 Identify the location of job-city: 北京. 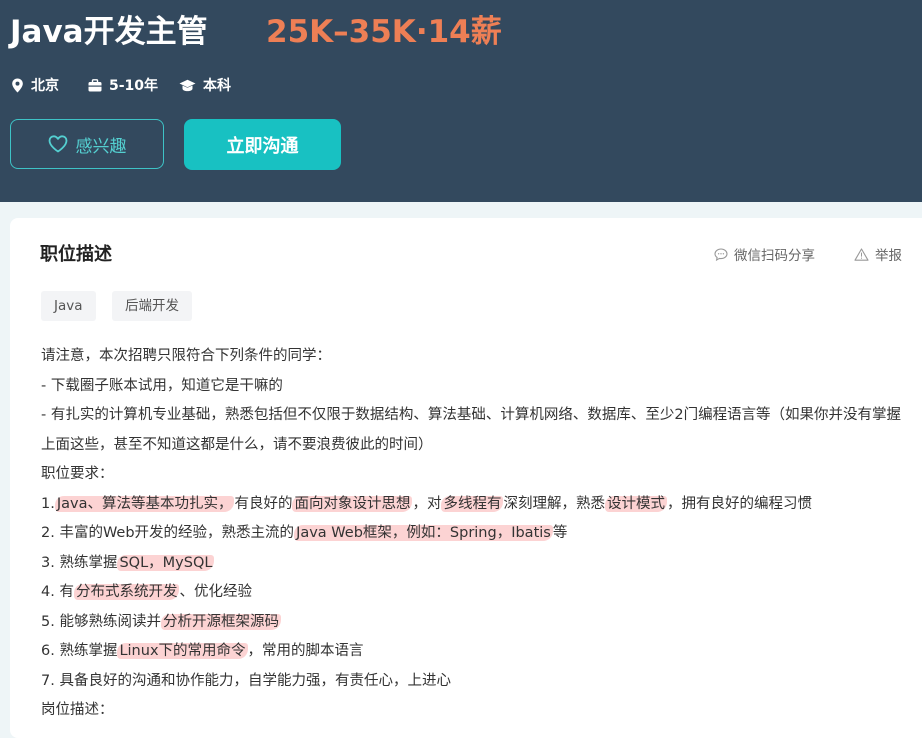
(35, 85).